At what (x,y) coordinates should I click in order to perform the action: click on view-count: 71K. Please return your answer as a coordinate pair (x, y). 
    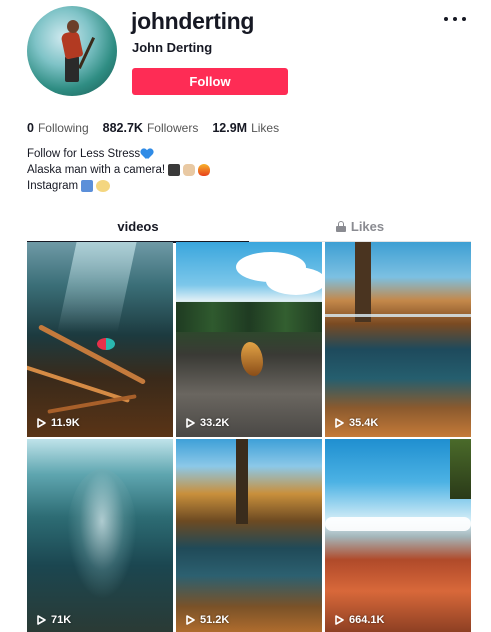
    Looking at the image, I should click on (54, 620).